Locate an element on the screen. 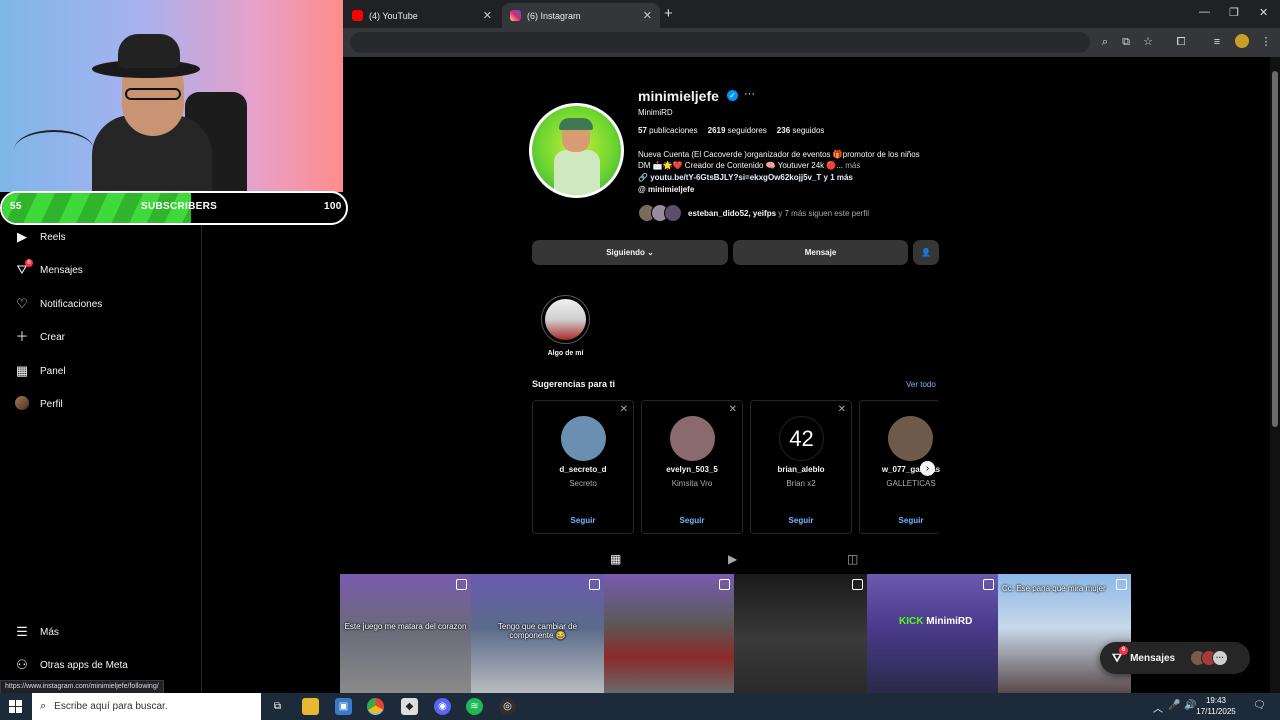  discord-icon: ◉ is located at coordinates (442, 706).